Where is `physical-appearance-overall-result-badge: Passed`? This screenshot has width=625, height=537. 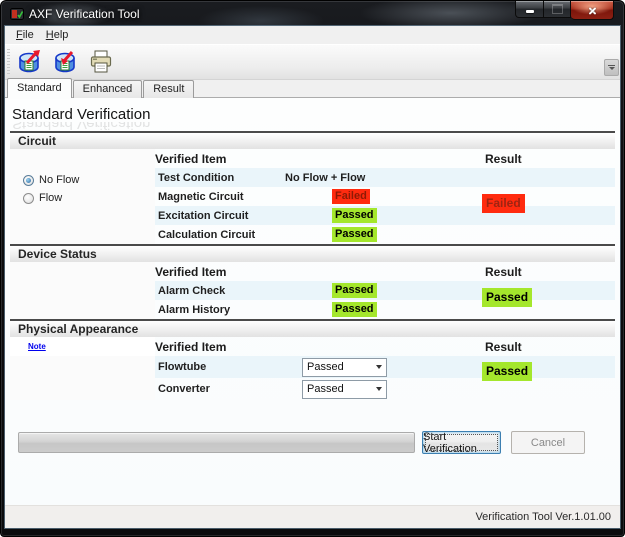 physical-appearance-overall-result-badge: Passed is located at coordinates (507, 371).